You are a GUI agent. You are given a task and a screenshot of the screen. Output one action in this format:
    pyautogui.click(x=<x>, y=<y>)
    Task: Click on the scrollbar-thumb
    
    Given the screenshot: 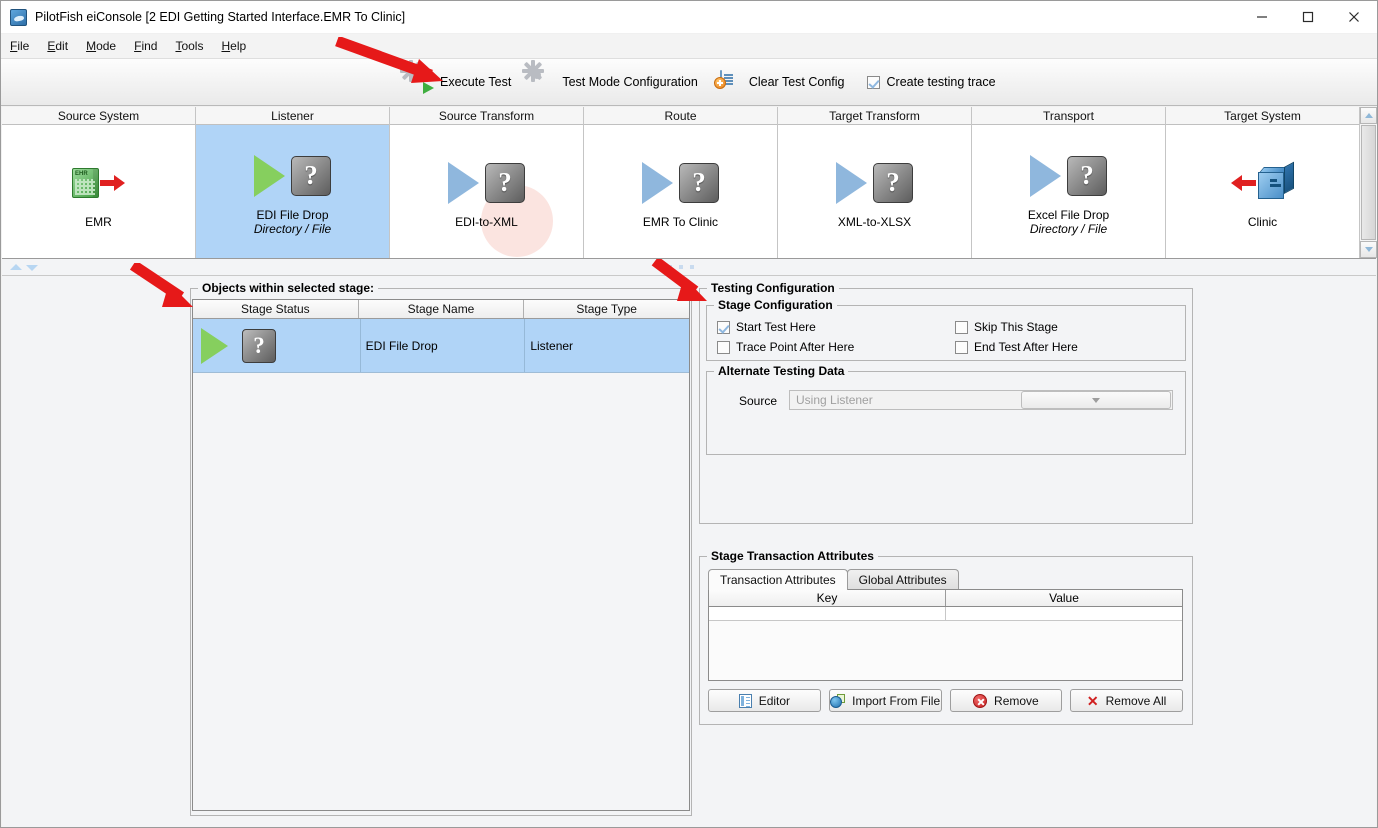 What is the action you would take?
    pyautogui.click(x=1368, y=182)
    